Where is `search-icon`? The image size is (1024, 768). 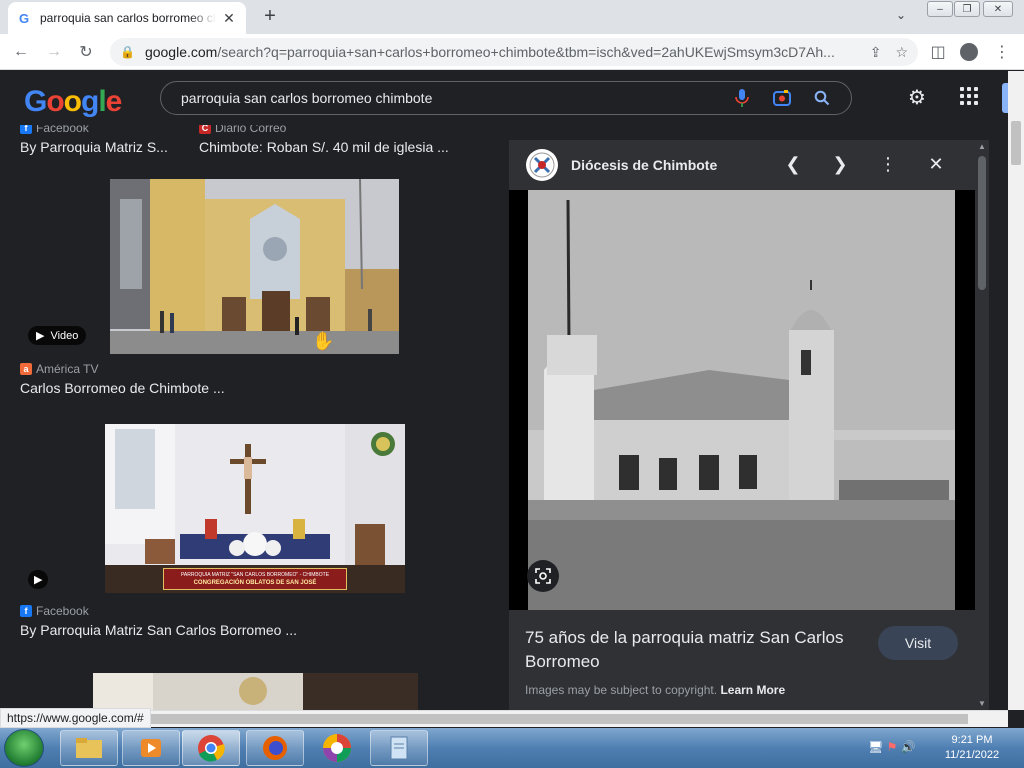 search-icon is located at coordinates (822, 98).